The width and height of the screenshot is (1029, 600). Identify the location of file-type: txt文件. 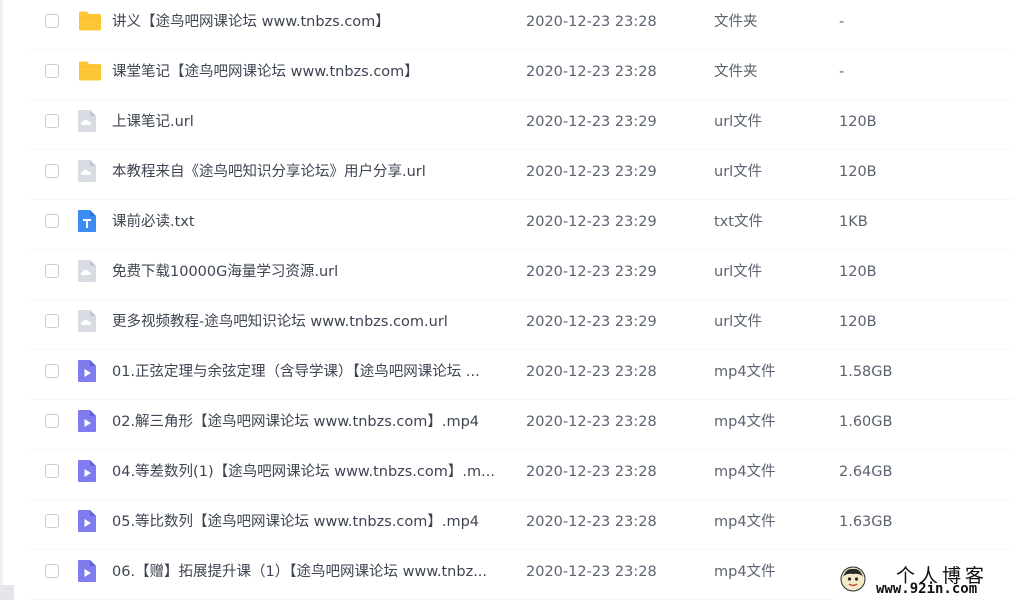
(738, 222).